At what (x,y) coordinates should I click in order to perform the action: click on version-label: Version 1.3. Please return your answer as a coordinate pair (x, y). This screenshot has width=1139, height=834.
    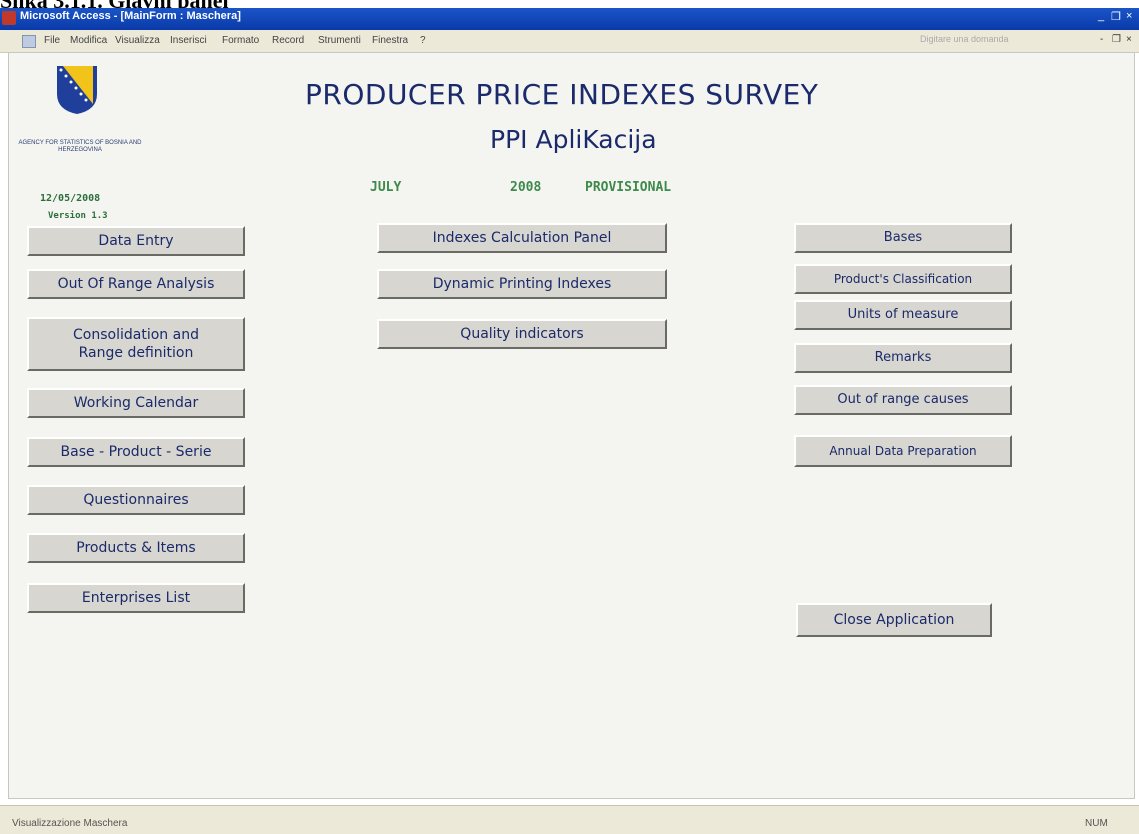
    Looking at the image, I should click on (78, 216).